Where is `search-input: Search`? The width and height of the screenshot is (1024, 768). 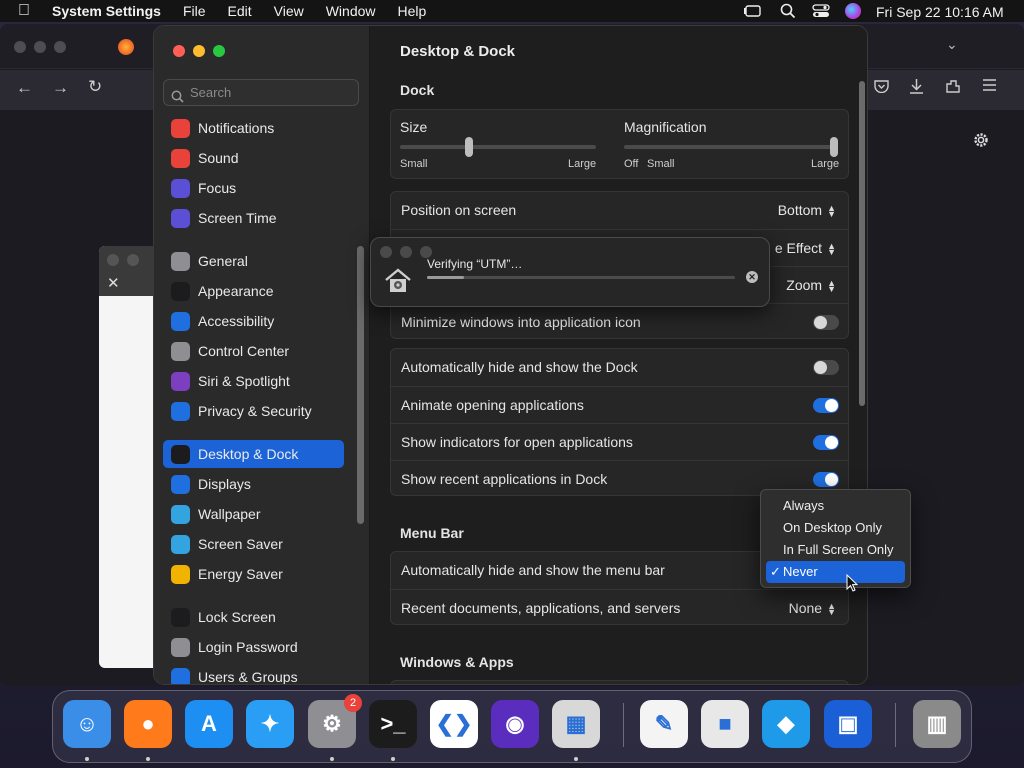
search-input: Search is located at coordinates (261, 92).